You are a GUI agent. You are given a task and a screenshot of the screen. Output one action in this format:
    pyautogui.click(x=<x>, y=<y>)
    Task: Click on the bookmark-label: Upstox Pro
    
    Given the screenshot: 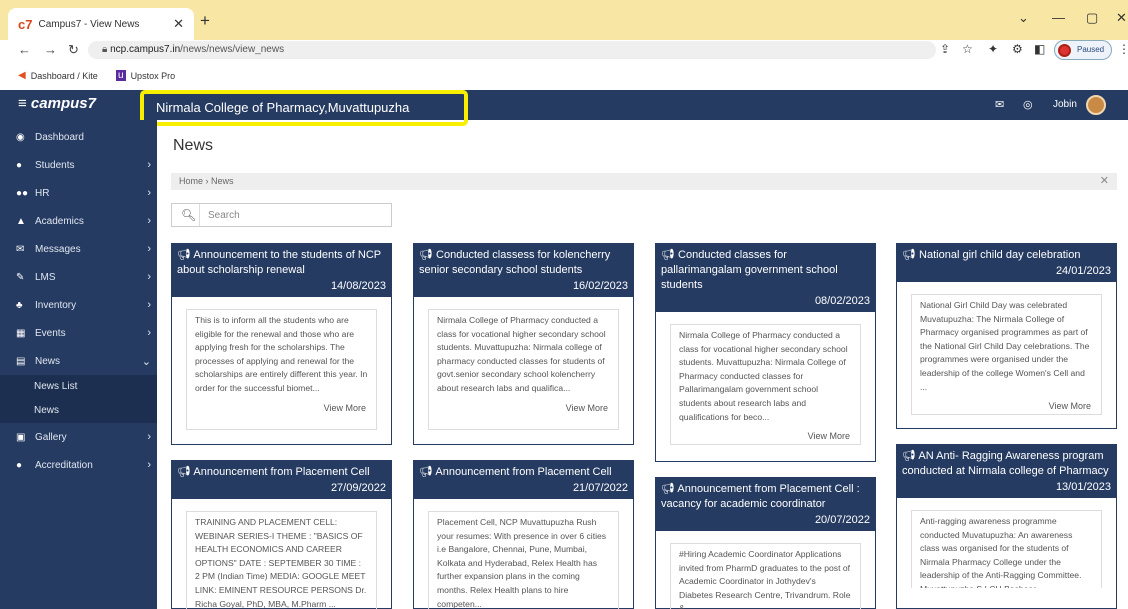 What is the action you would take?
    pyautogui.click(x=153, y=75)
    